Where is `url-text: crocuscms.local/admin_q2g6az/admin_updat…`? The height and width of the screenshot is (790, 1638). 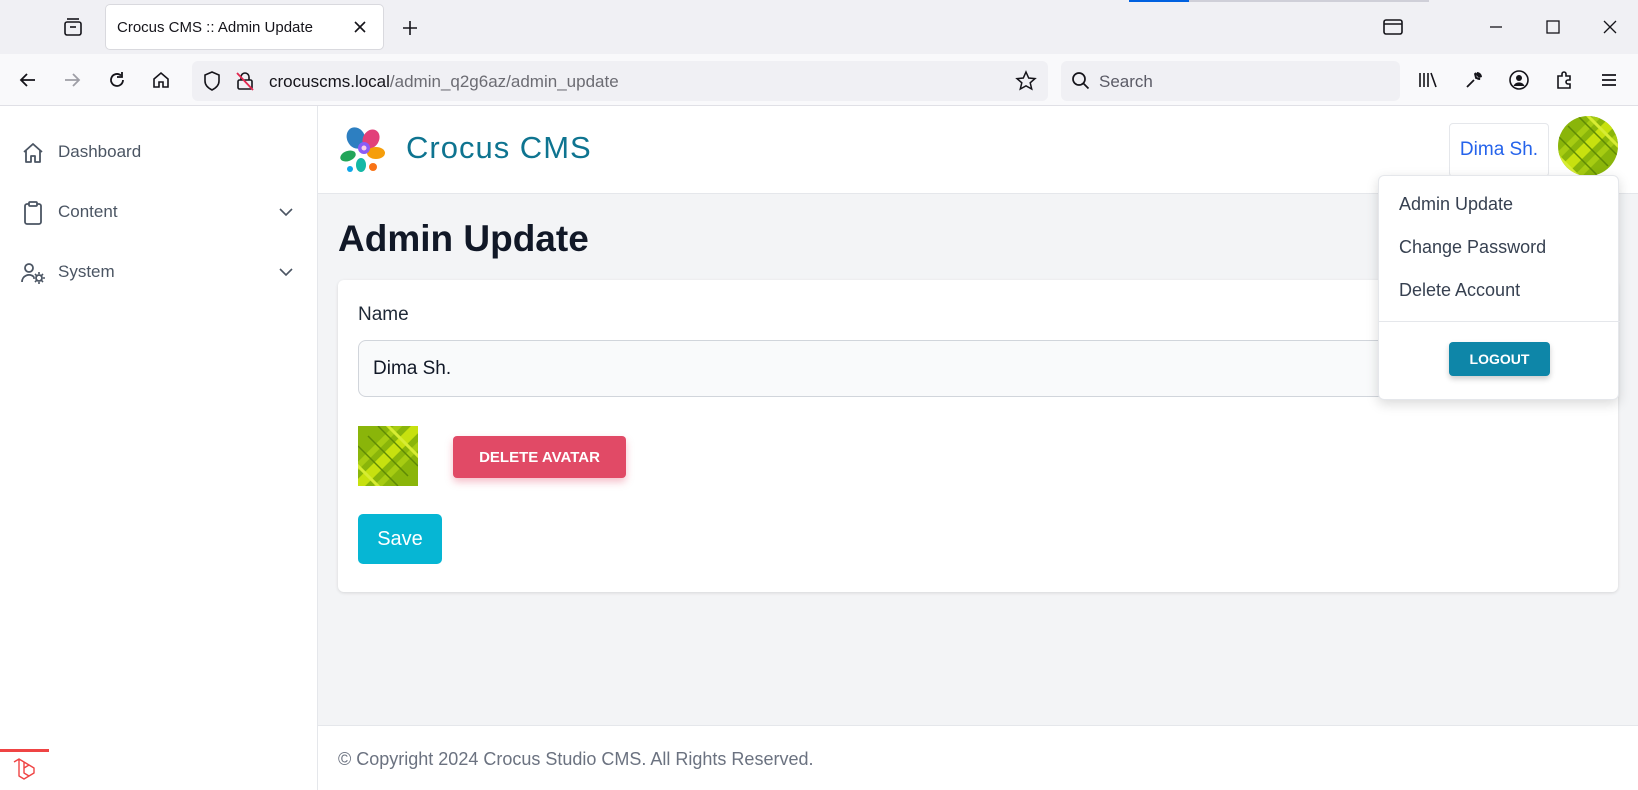 url-text: crocuscms.local/admin_q2g6az/admin_updat… is located at coordinates (444, 82).